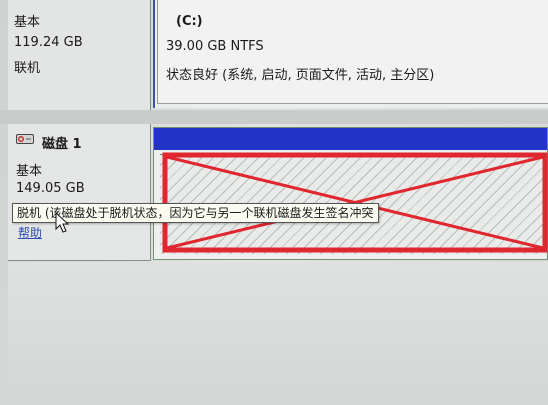  What do you see at coordinates (29, 171) in the screenshot?
I see `disk1-type: 基本` at bounding box center [29, 171].